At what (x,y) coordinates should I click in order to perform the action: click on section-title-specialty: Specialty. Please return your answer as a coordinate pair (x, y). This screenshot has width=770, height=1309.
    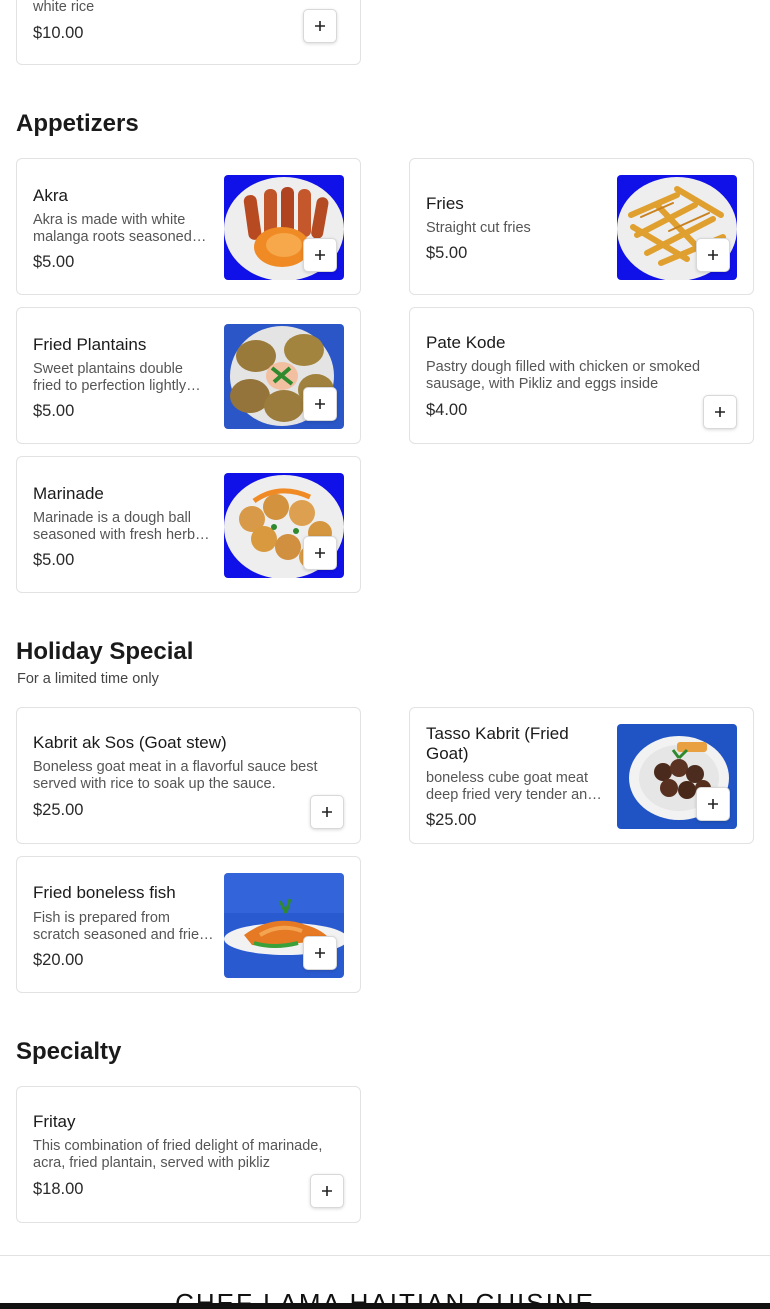
    Looking at the image, I should click on (69, 1051).